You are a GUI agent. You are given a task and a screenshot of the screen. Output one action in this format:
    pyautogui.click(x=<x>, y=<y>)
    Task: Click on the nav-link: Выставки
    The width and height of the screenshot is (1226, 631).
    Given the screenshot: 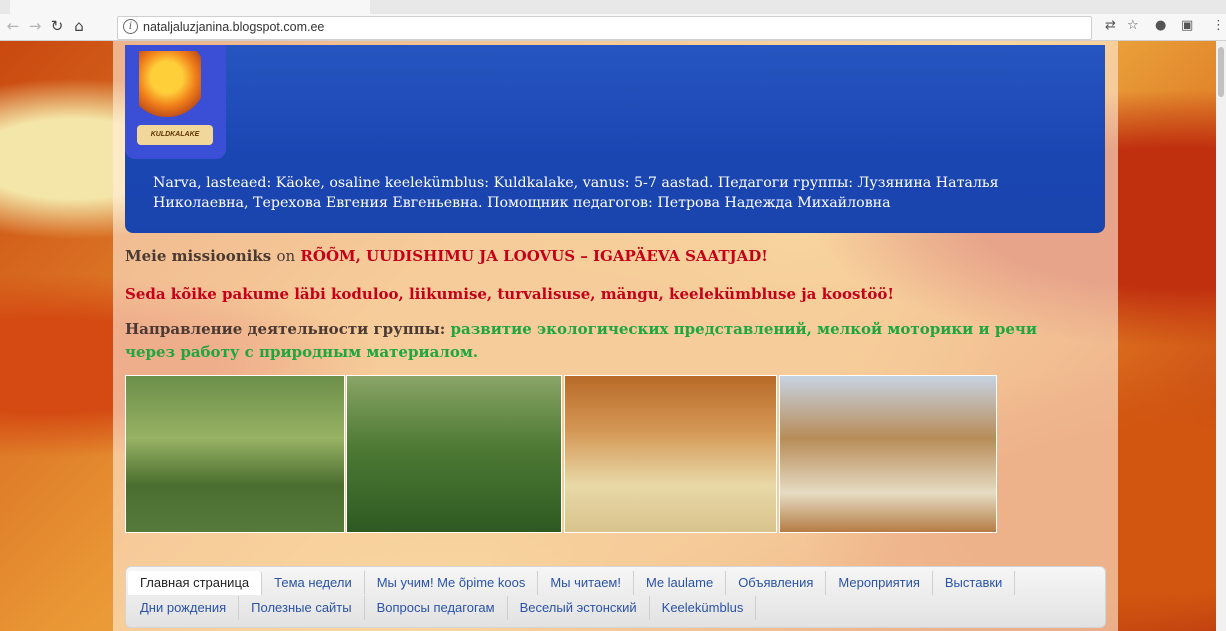 What is the action you would take?
    pyautogui.click(x=974, y=583)
    